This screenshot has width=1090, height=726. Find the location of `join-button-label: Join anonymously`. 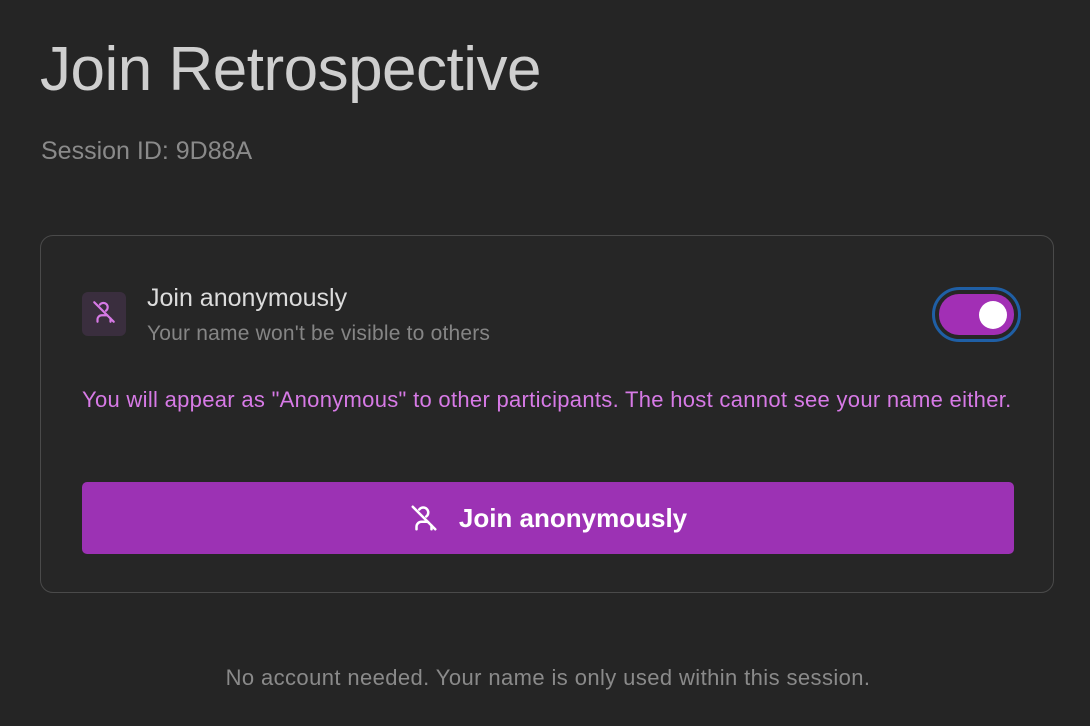

join-button-label: Join anonymously is located at coordinates (573, 517).